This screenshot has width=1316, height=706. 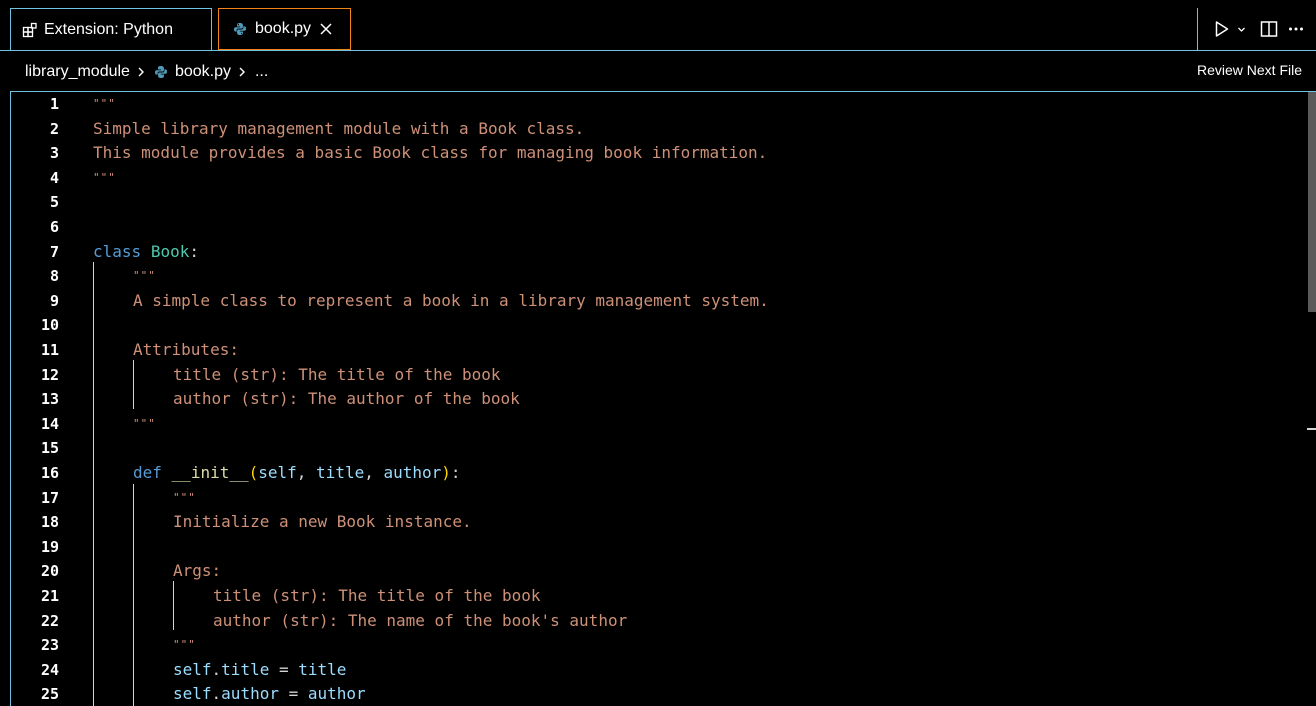 I want to click on code-text: self.author = author, so click(x=269, y=694).